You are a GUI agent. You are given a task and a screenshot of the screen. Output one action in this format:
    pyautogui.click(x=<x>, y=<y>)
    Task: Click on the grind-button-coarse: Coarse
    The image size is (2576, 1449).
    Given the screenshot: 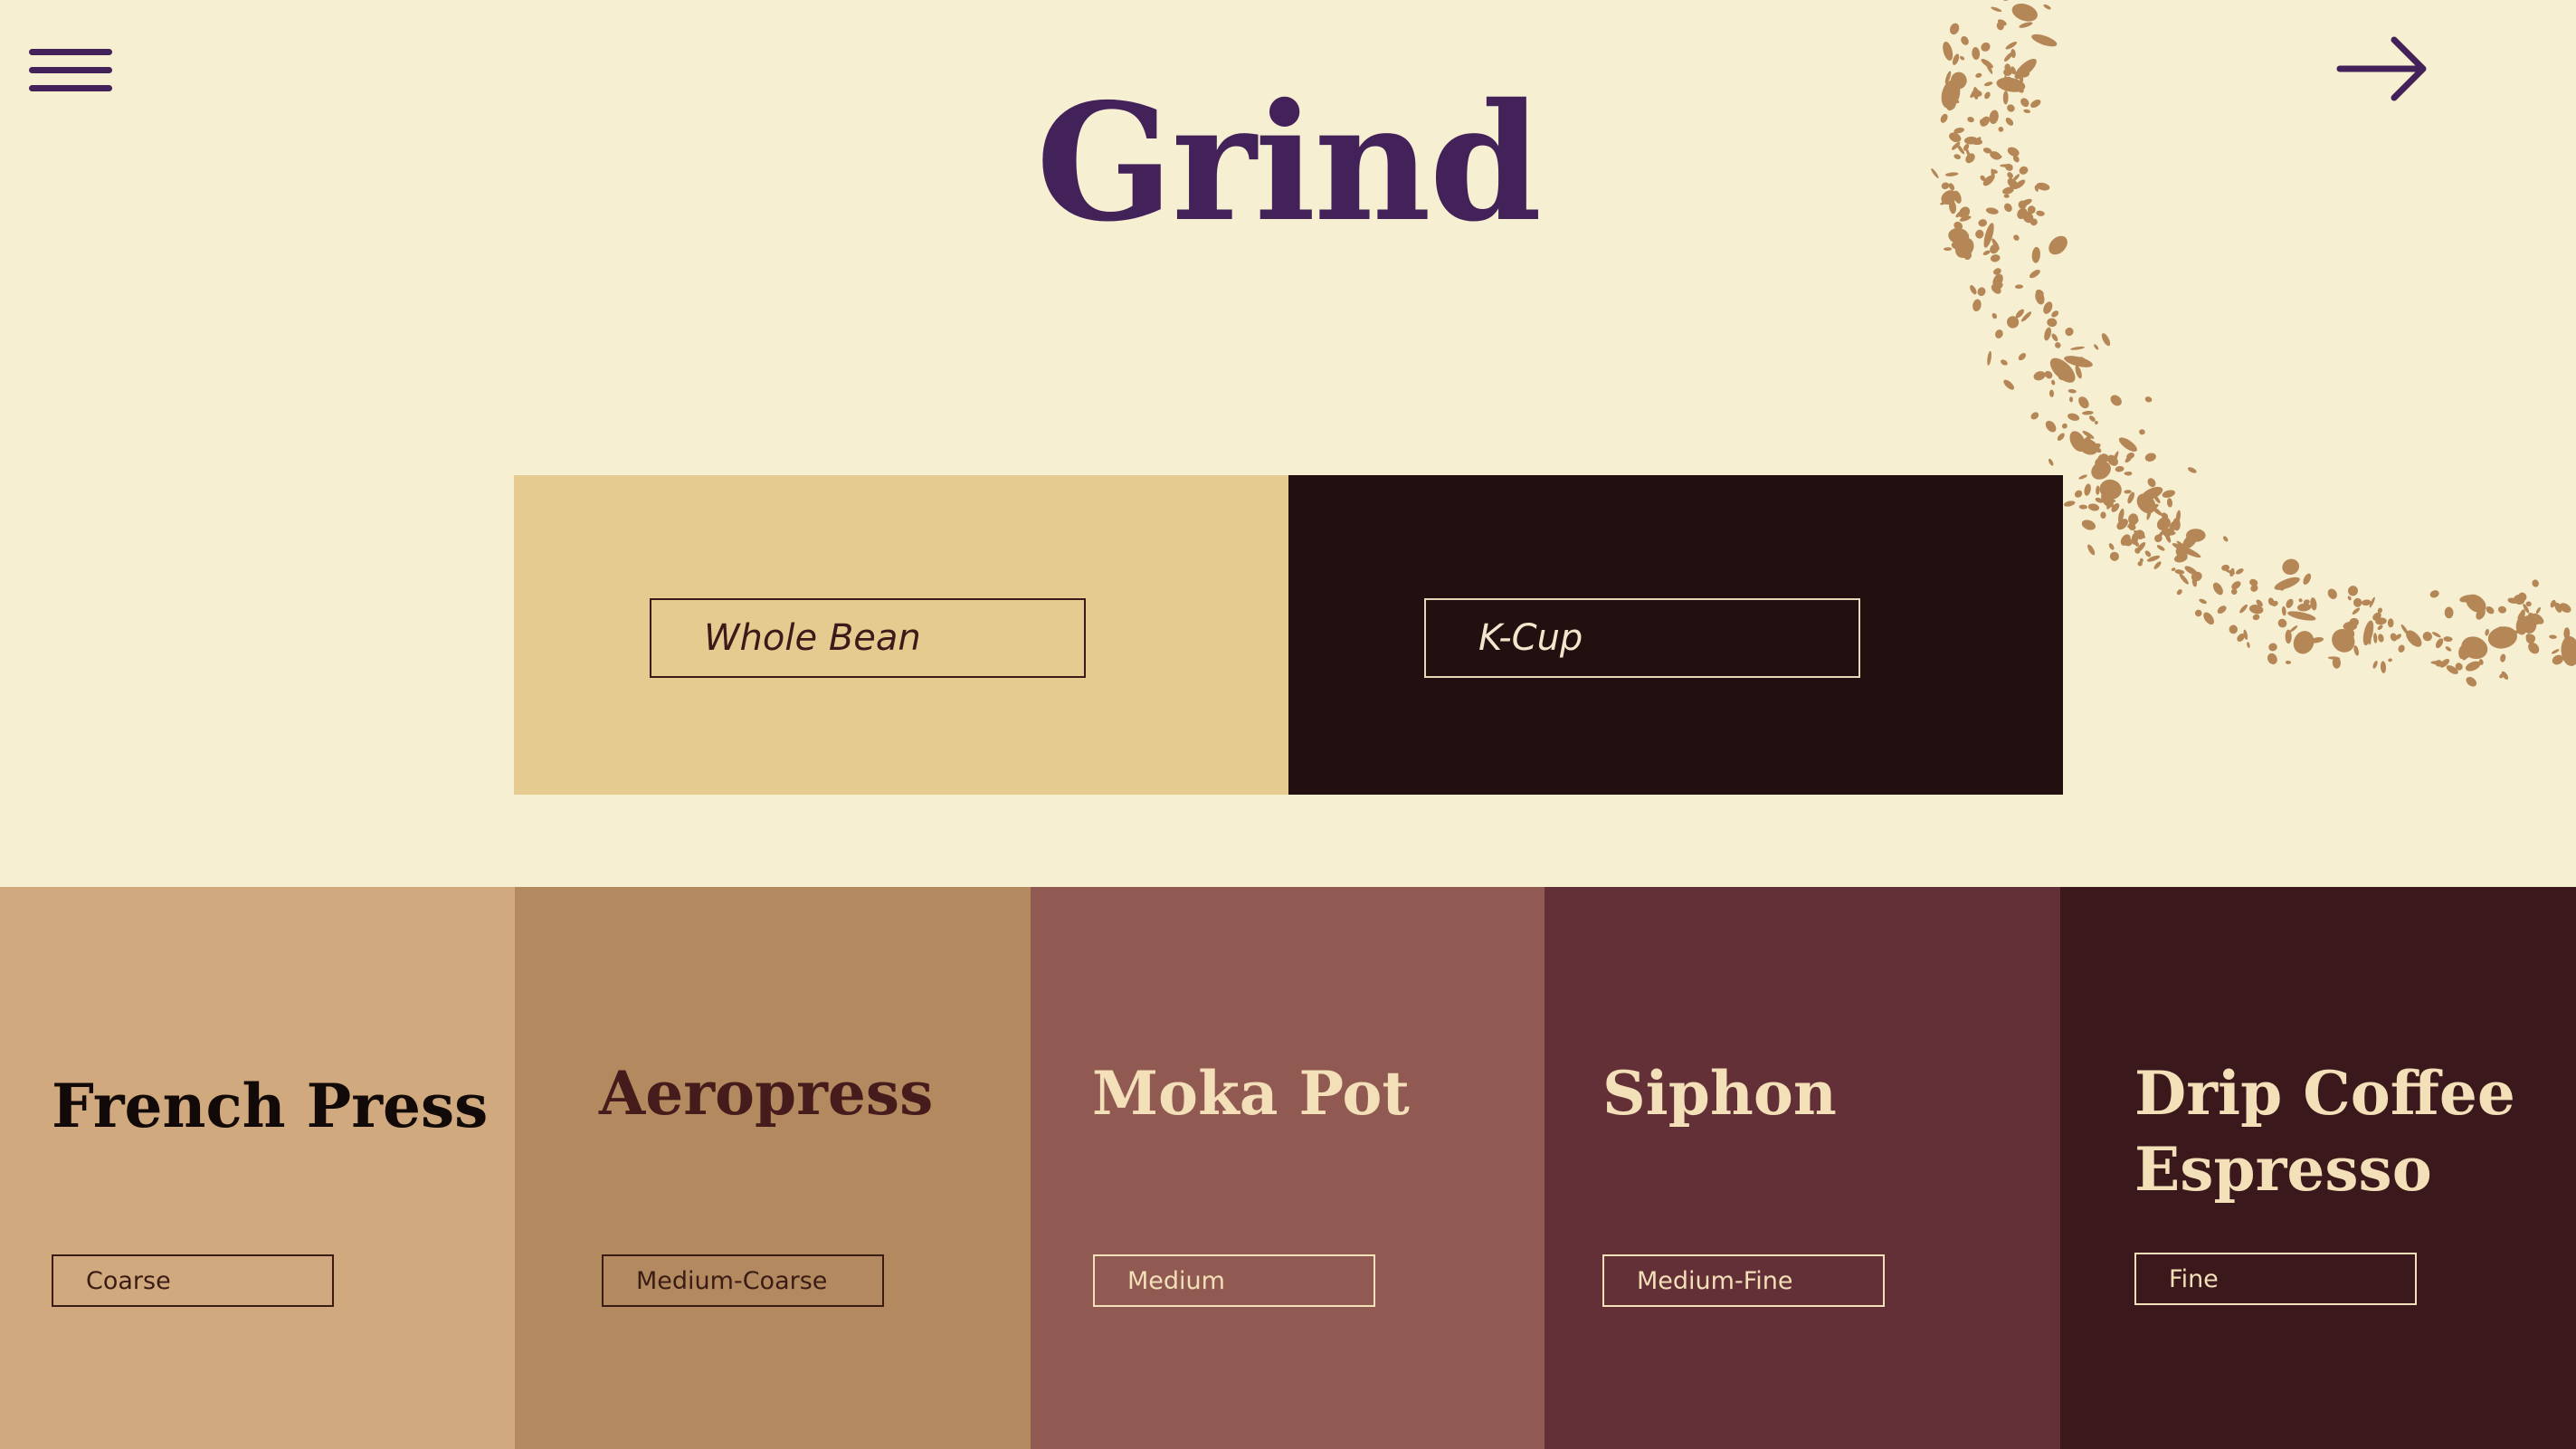 What is the action you would take?
    pyautogui.click(x=193, y=1280)
    